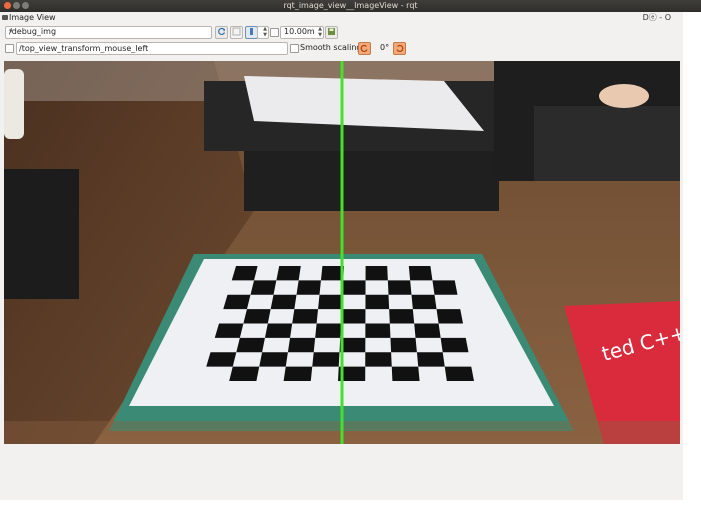 Image resolution: width=701 pixels, height=506 pixels. I want to click on rotate-right-icon, so click(400, 48).